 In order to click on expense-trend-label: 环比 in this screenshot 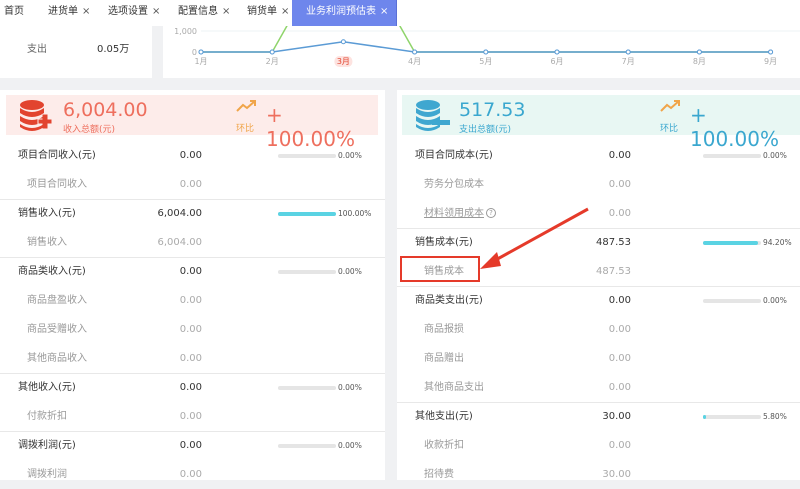, I will do `click(669, 129)`.